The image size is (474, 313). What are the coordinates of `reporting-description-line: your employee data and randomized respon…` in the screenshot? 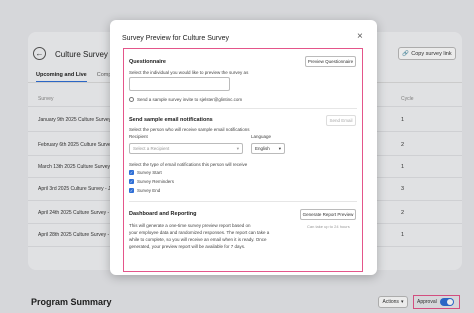 It's located at (199, 232).